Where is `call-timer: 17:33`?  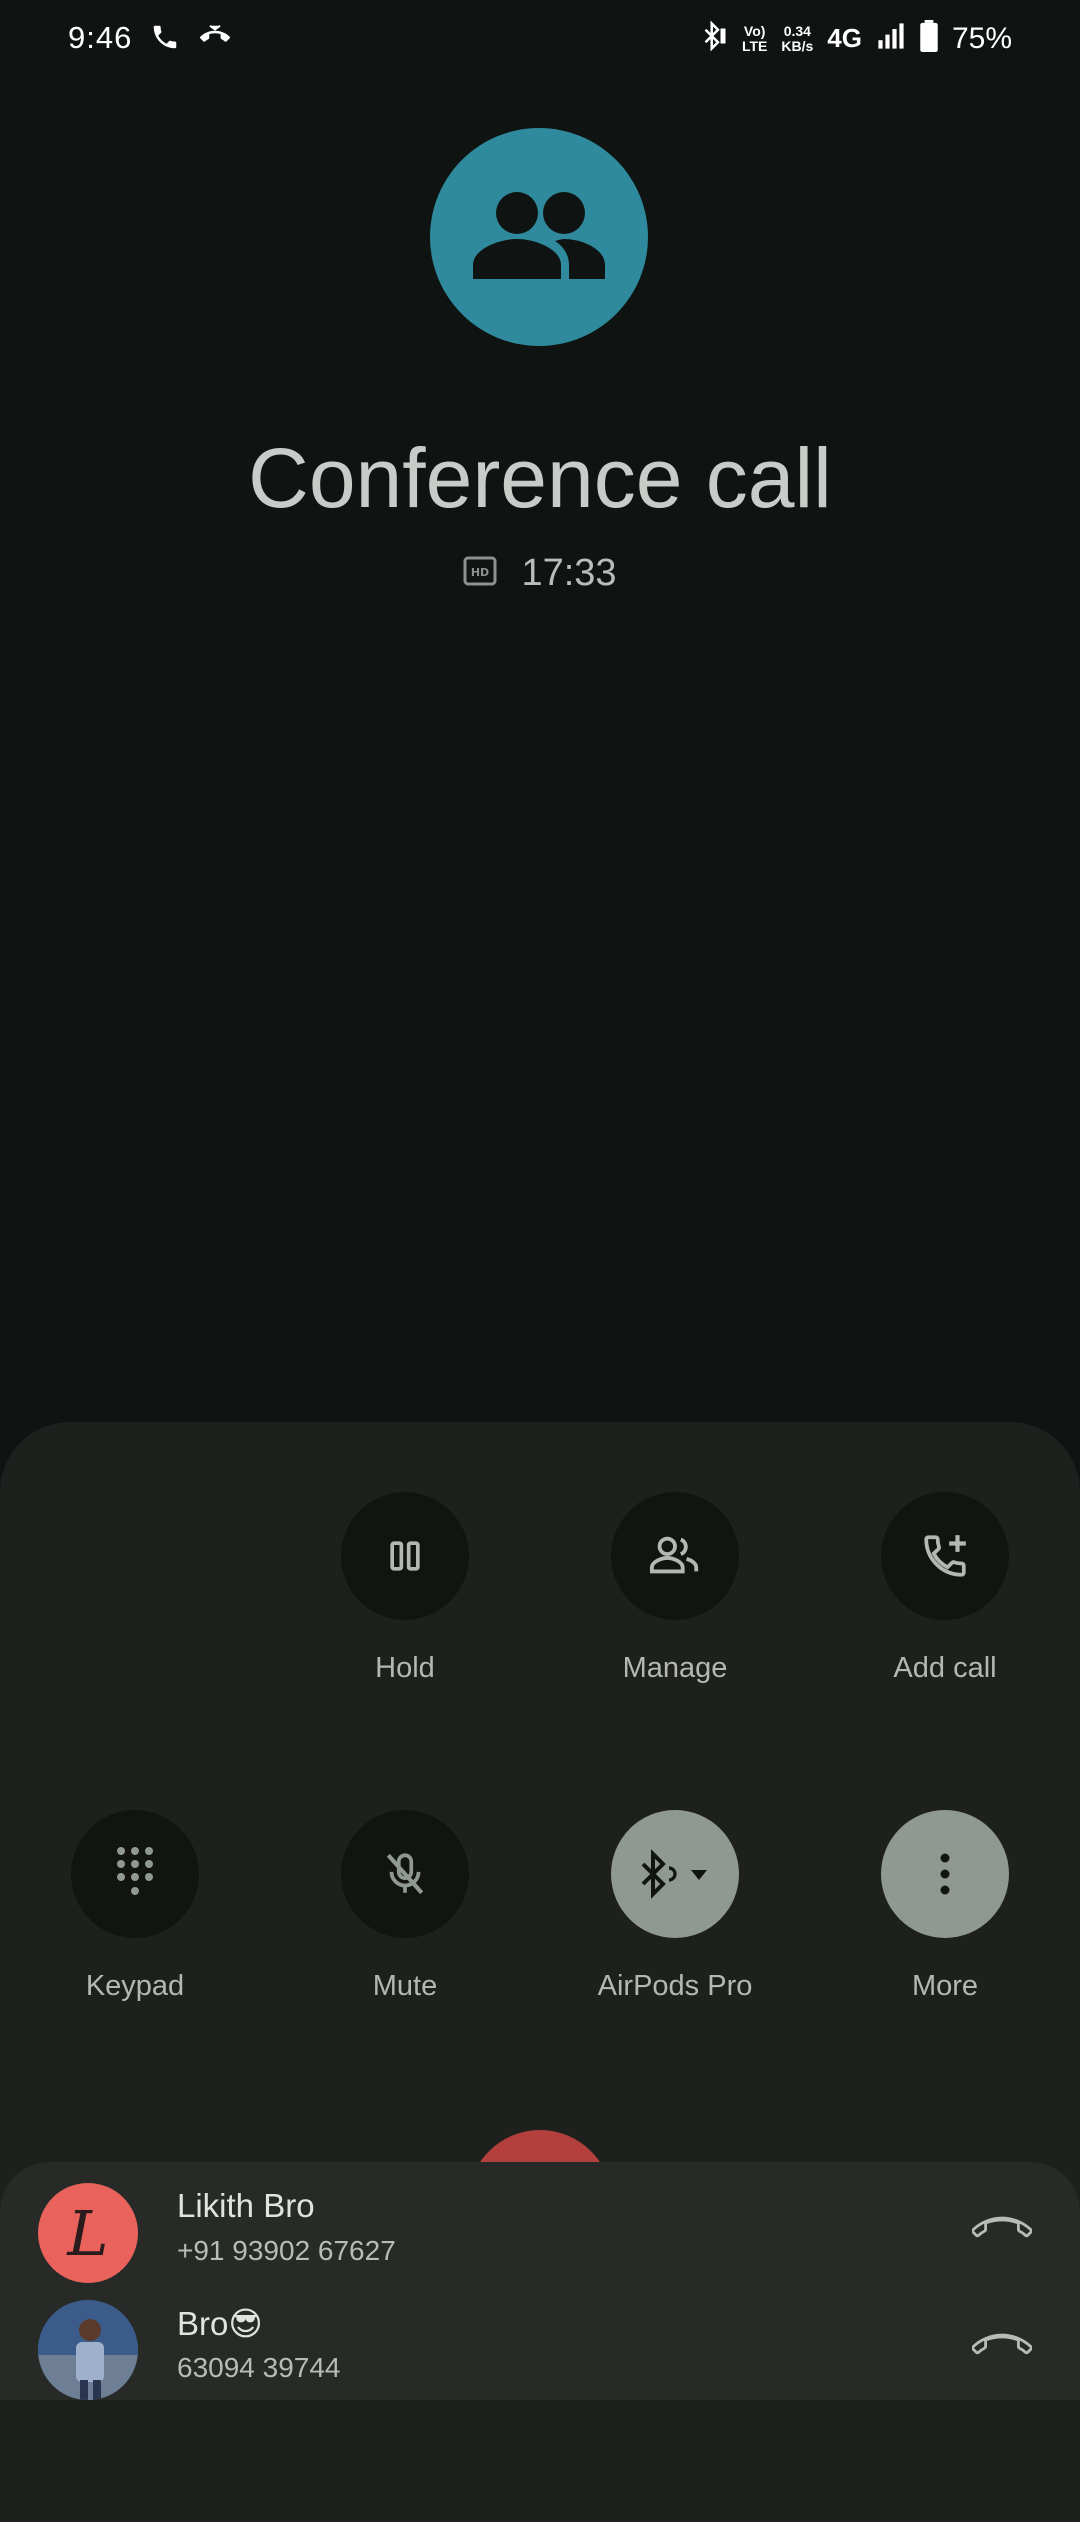
call-timer: 17:33 is located at coordinates (569, 573).